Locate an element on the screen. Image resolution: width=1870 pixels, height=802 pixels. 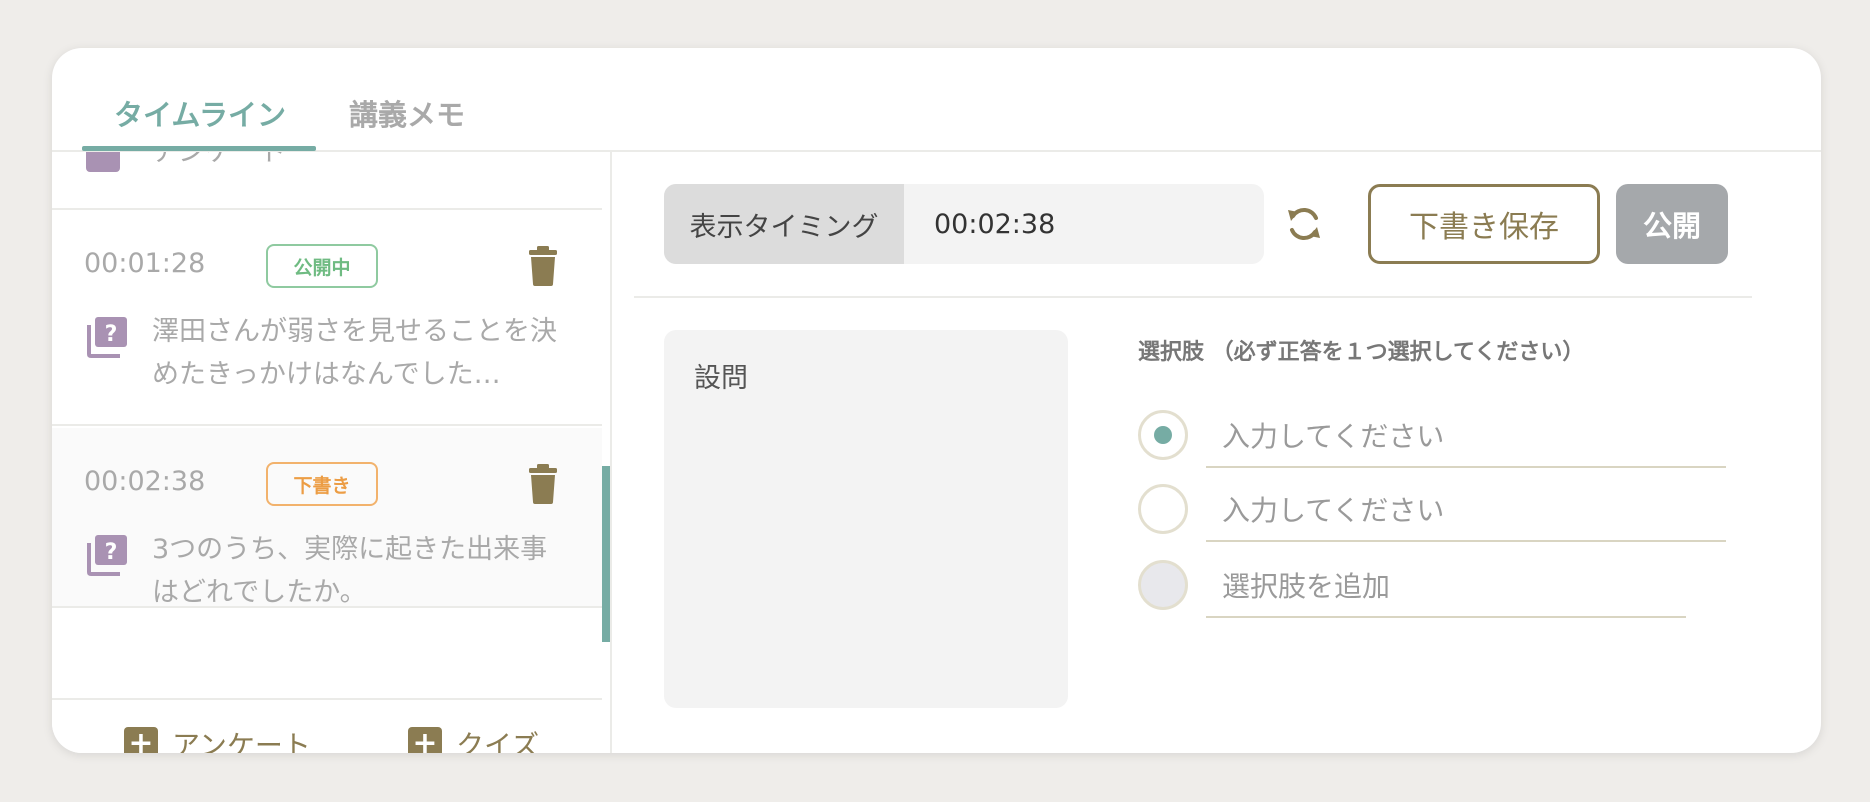
add-quiz-label: クイズ is located at coordinates (498, 741).